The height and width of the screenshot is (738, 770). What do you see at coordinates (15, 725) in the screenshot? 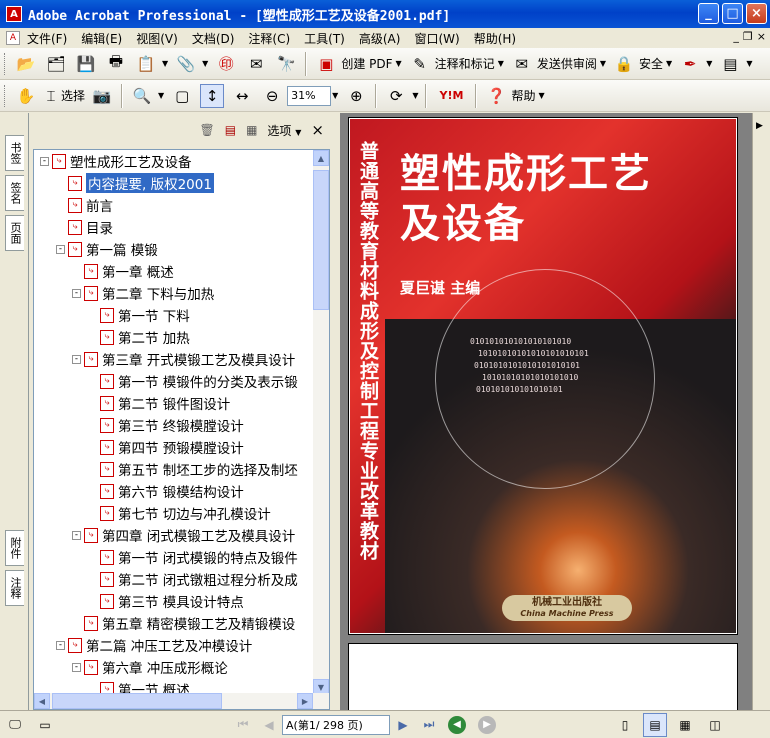
I see `screen-icon: 🖵` at bounding box center [15, 725].